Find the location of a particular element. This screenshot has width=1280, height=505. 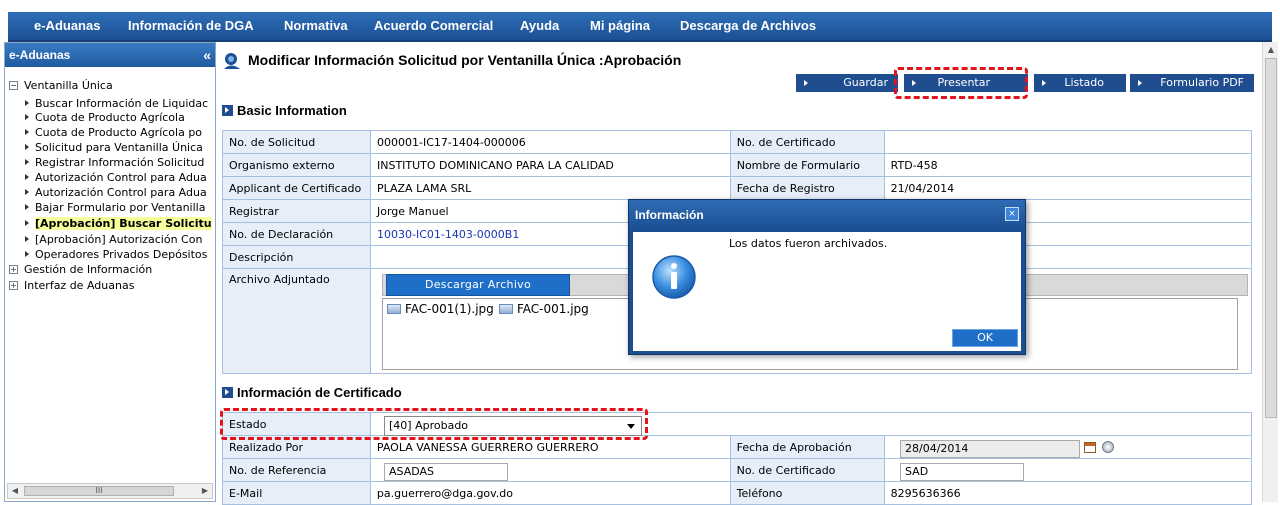

declaracion-link: 10030-IC01-1403-0000B1 is located at coordinates (448, 234).